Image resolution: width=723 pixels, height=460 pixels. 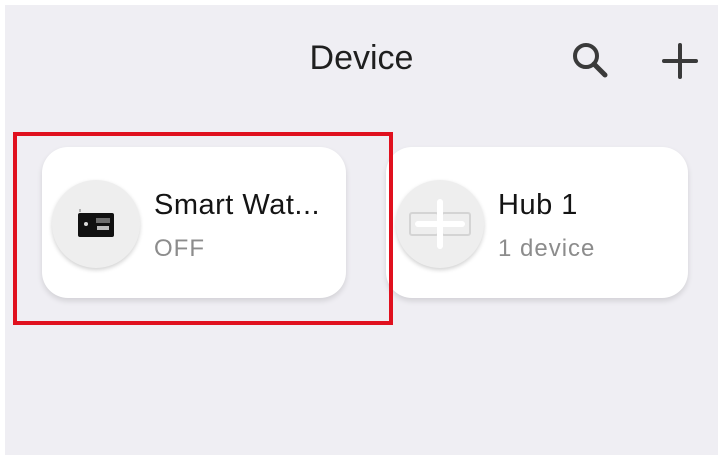 I want to click on device-status: OFF, so click(x=179, y=248).